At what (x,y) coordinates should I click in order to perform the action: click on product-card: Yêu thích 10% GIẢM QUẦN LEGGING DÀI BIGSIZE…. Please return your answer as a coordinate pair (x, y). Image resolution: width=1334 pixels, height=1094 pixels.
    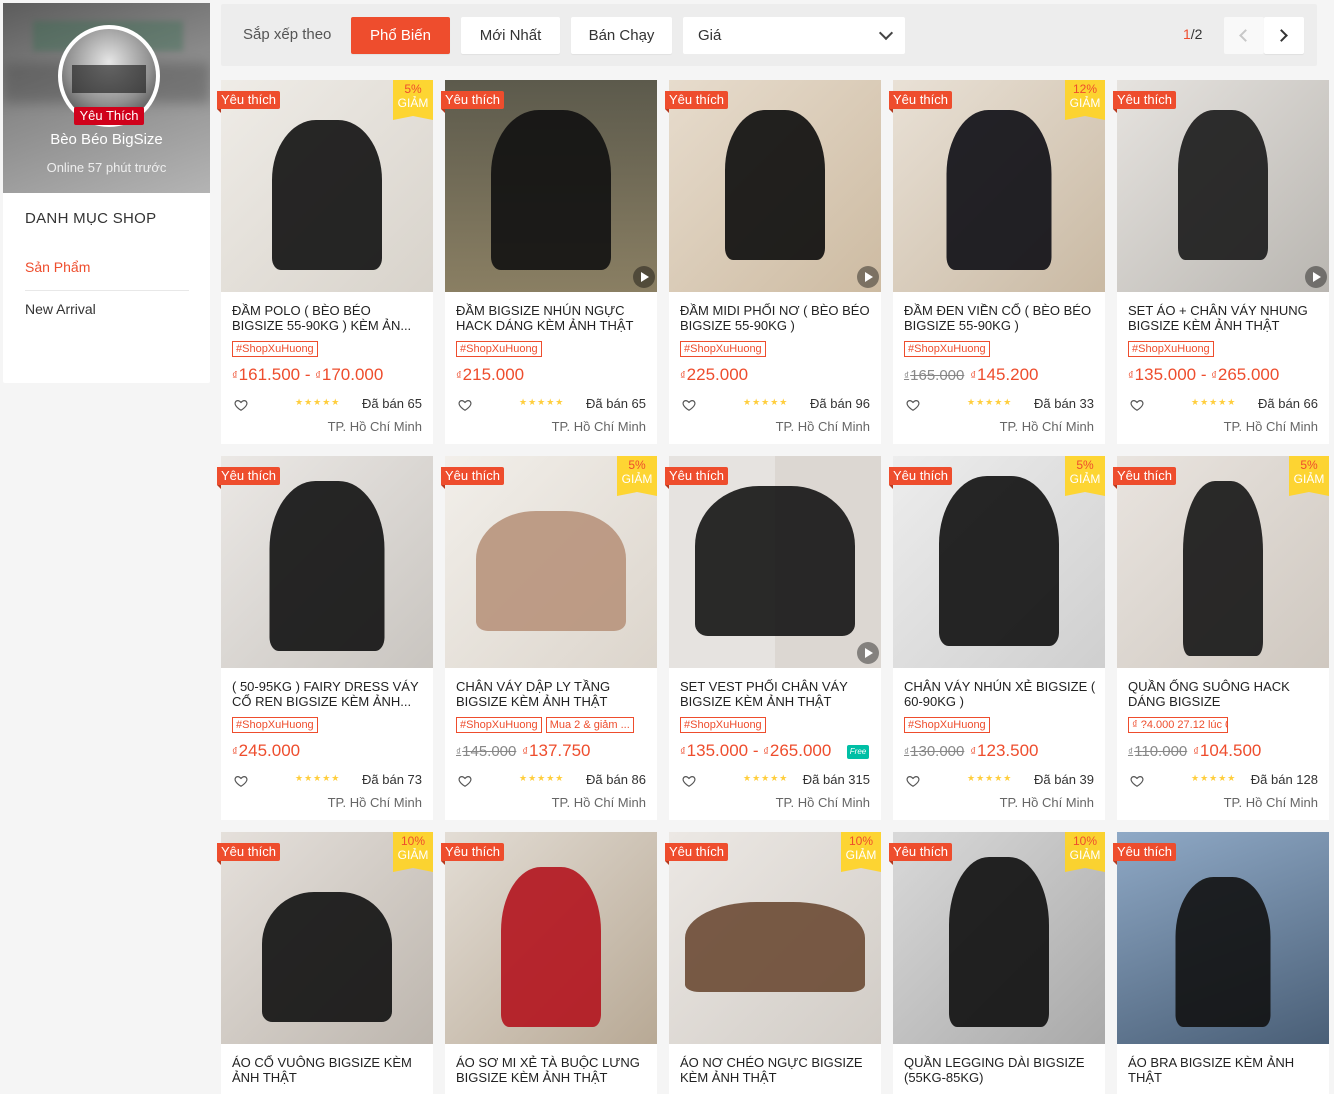
    Looking at the image, I should click on (997, 963).